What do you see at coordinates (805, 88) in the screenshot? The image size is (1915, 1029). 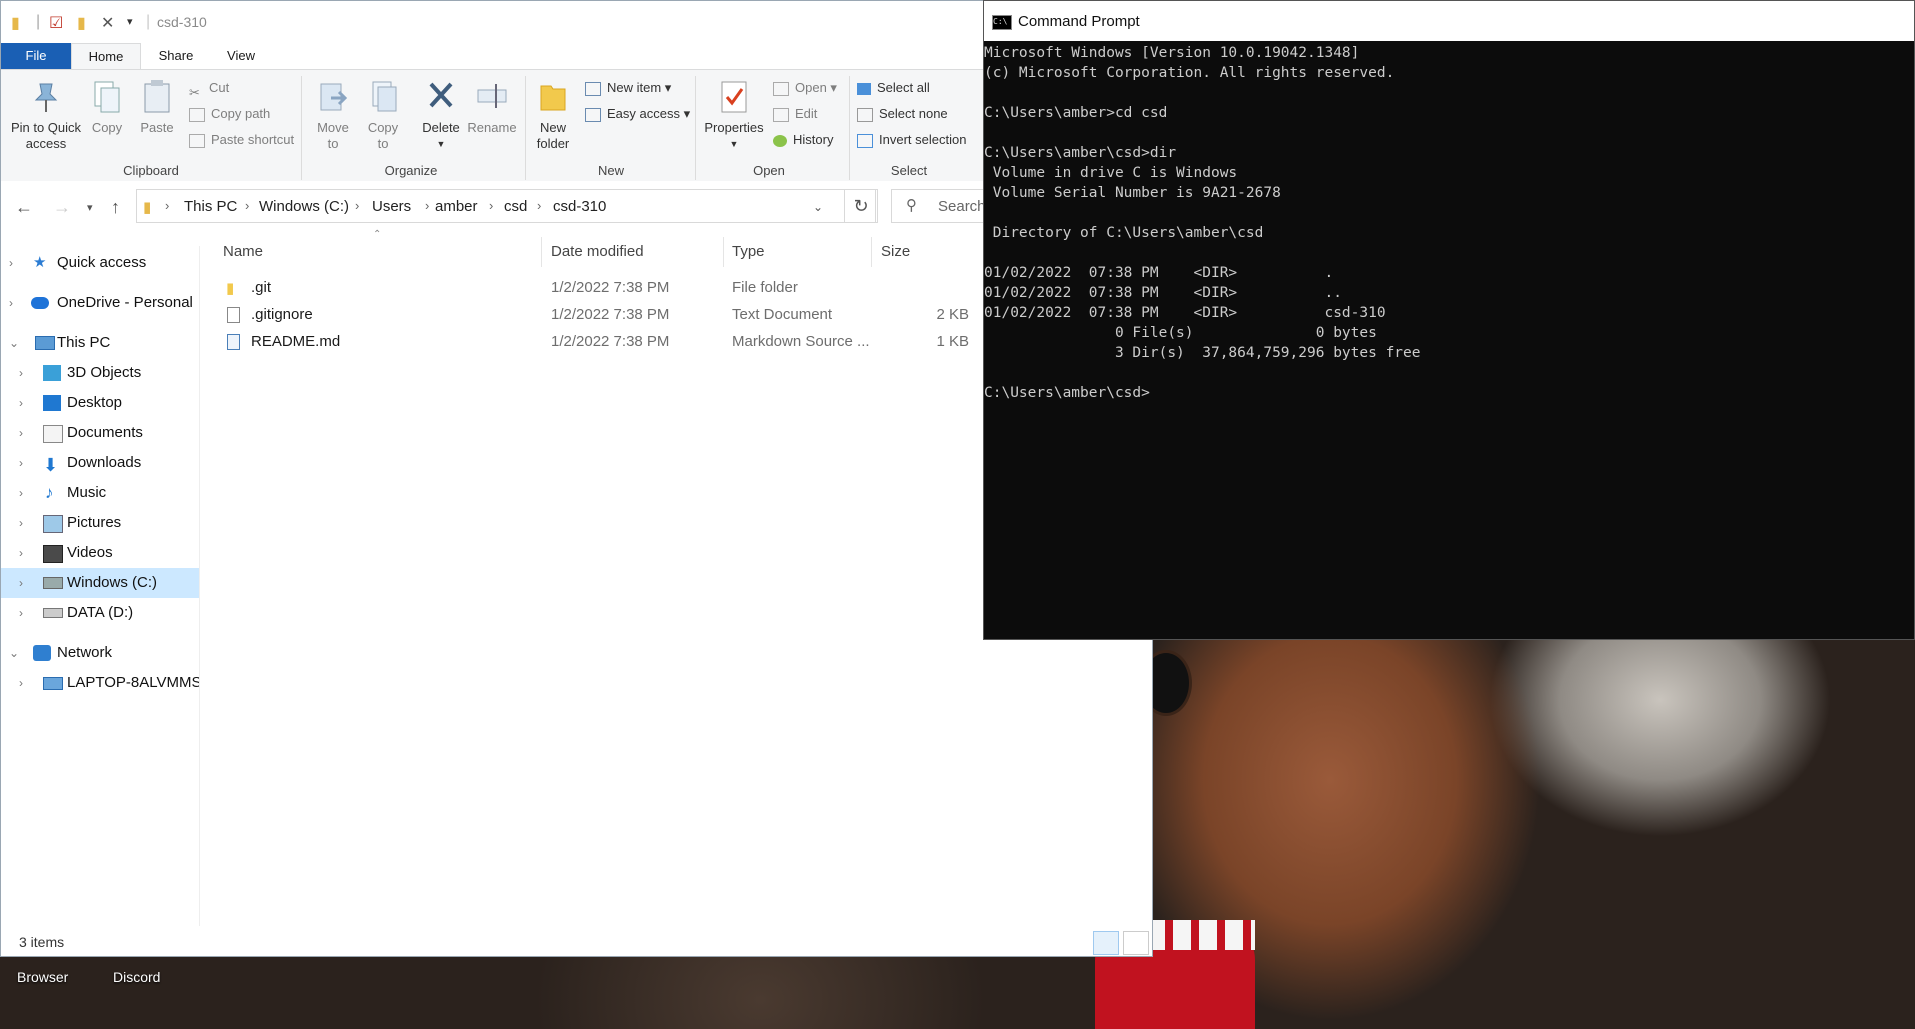 I see `open-button: Open ▾` at bounding box center [805, 88].